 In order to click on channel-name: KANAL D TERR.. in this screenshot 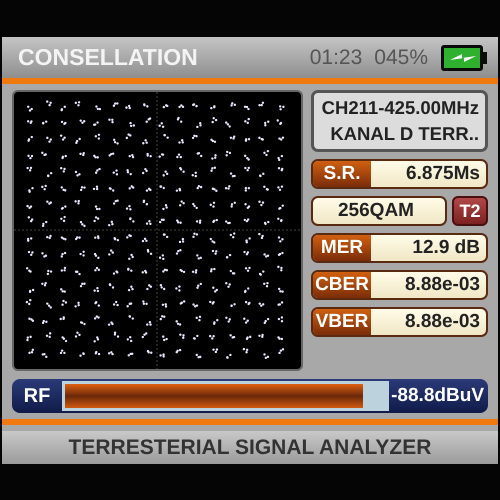, I will do `click(404, 134)`.